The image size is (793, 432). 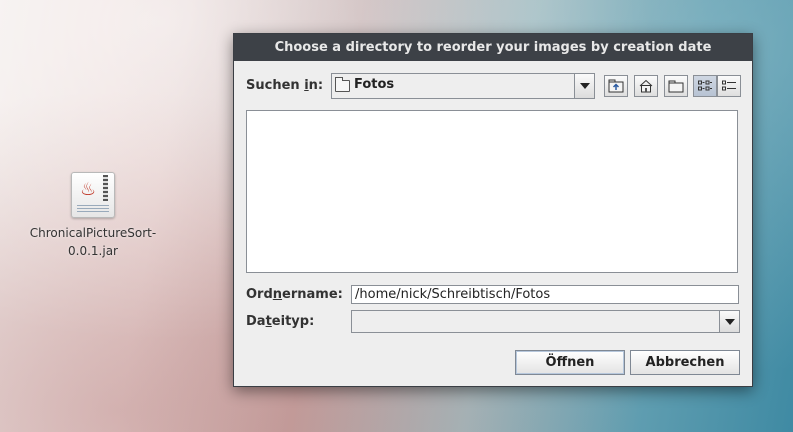 I want to click on desktop-file-icon: ♨ ChronicalPictureSort- 0.0.1.jar, so click(x=93, y=216).